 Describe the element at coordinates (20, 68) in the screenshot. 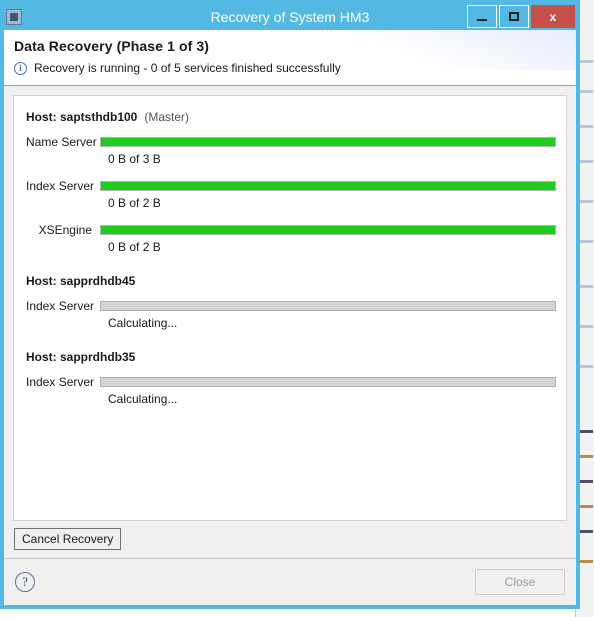

I see `info-icon: i` at that location.